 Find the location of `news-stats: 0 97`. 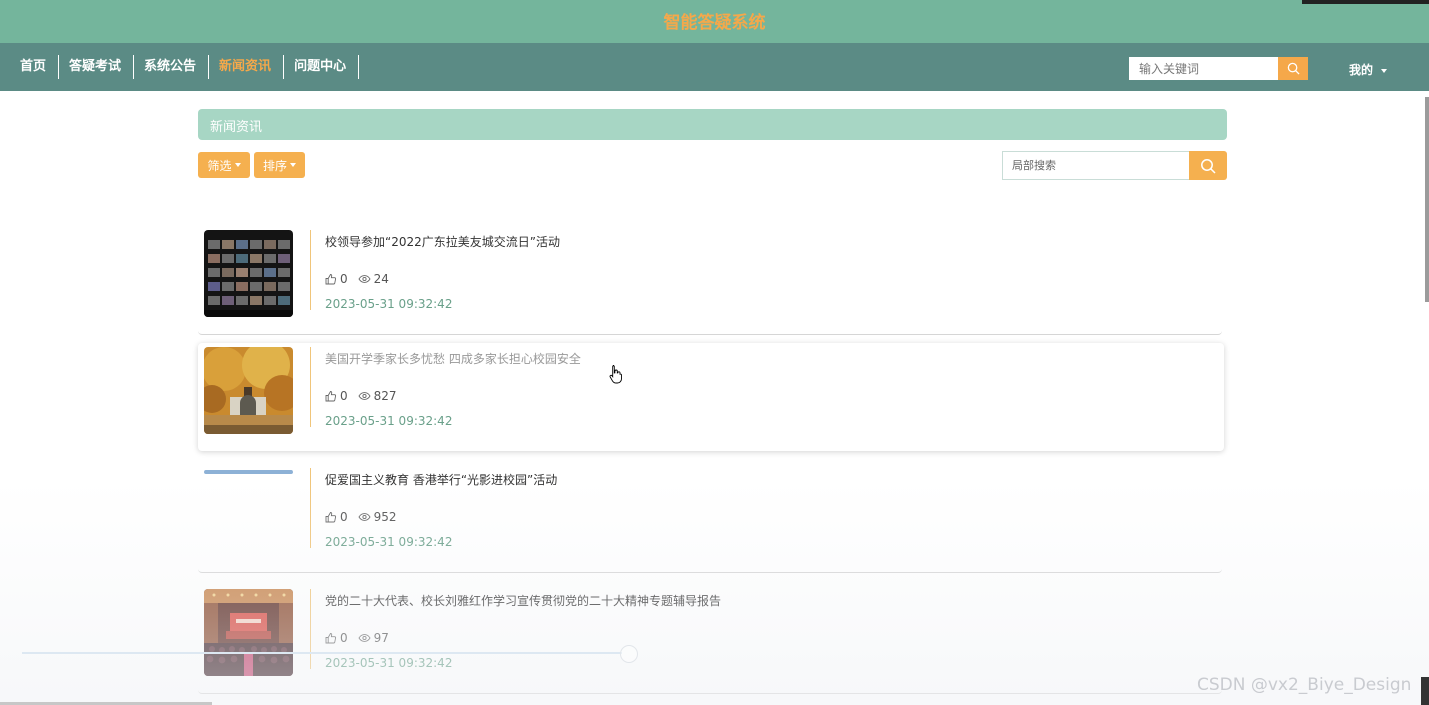

news-stats: 0 97 is located at coordinates (357, 638).